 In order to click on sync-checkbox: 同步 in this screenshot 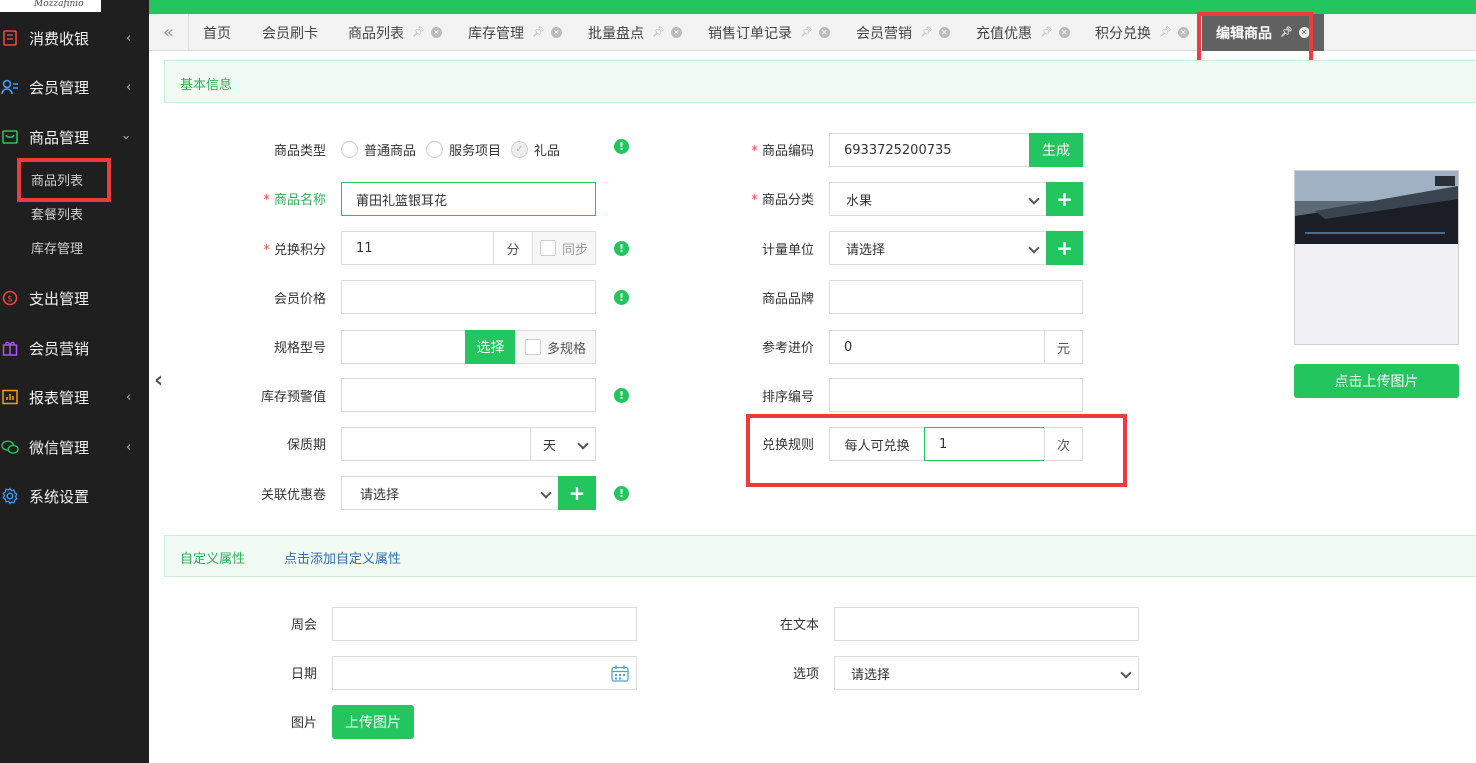, I will do `click(564, 248)`.